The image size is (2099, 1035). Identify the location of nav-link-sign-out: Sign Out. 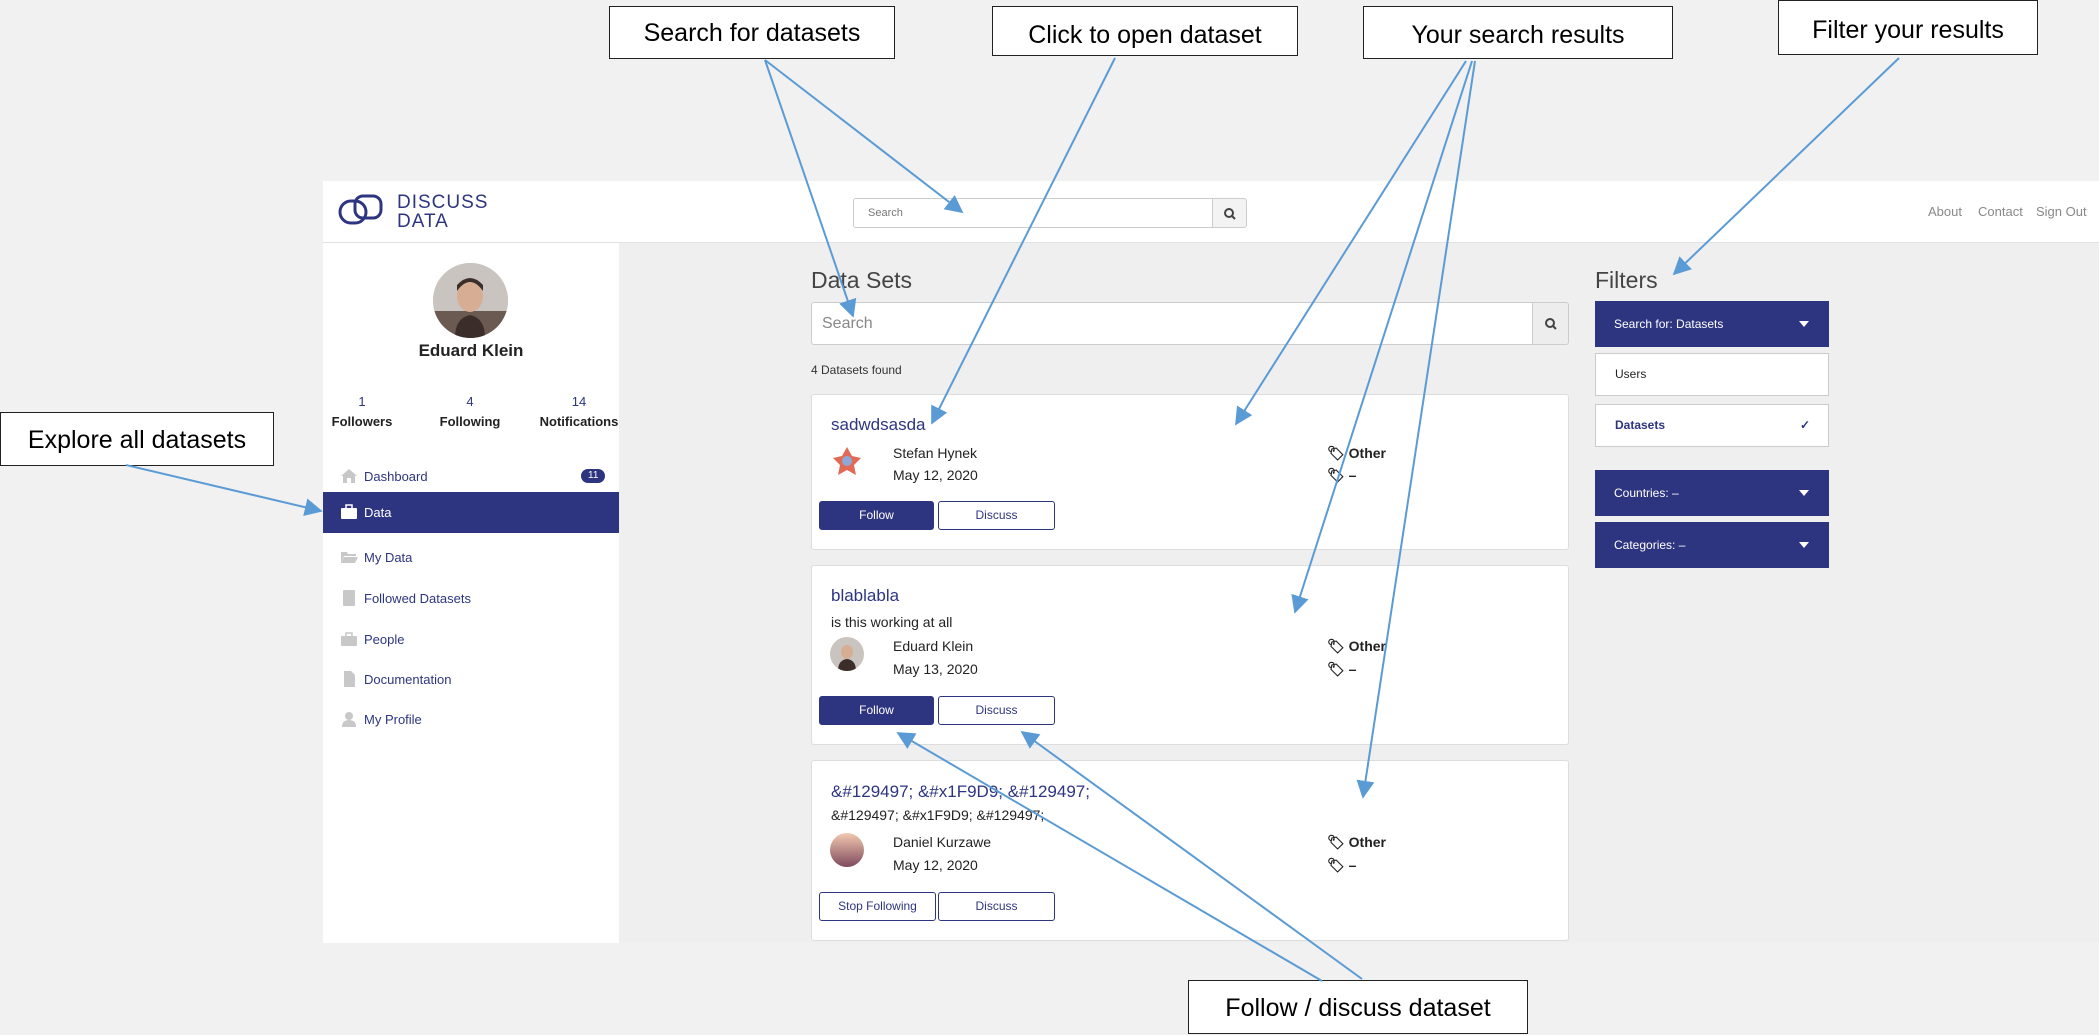
(2061, 211).